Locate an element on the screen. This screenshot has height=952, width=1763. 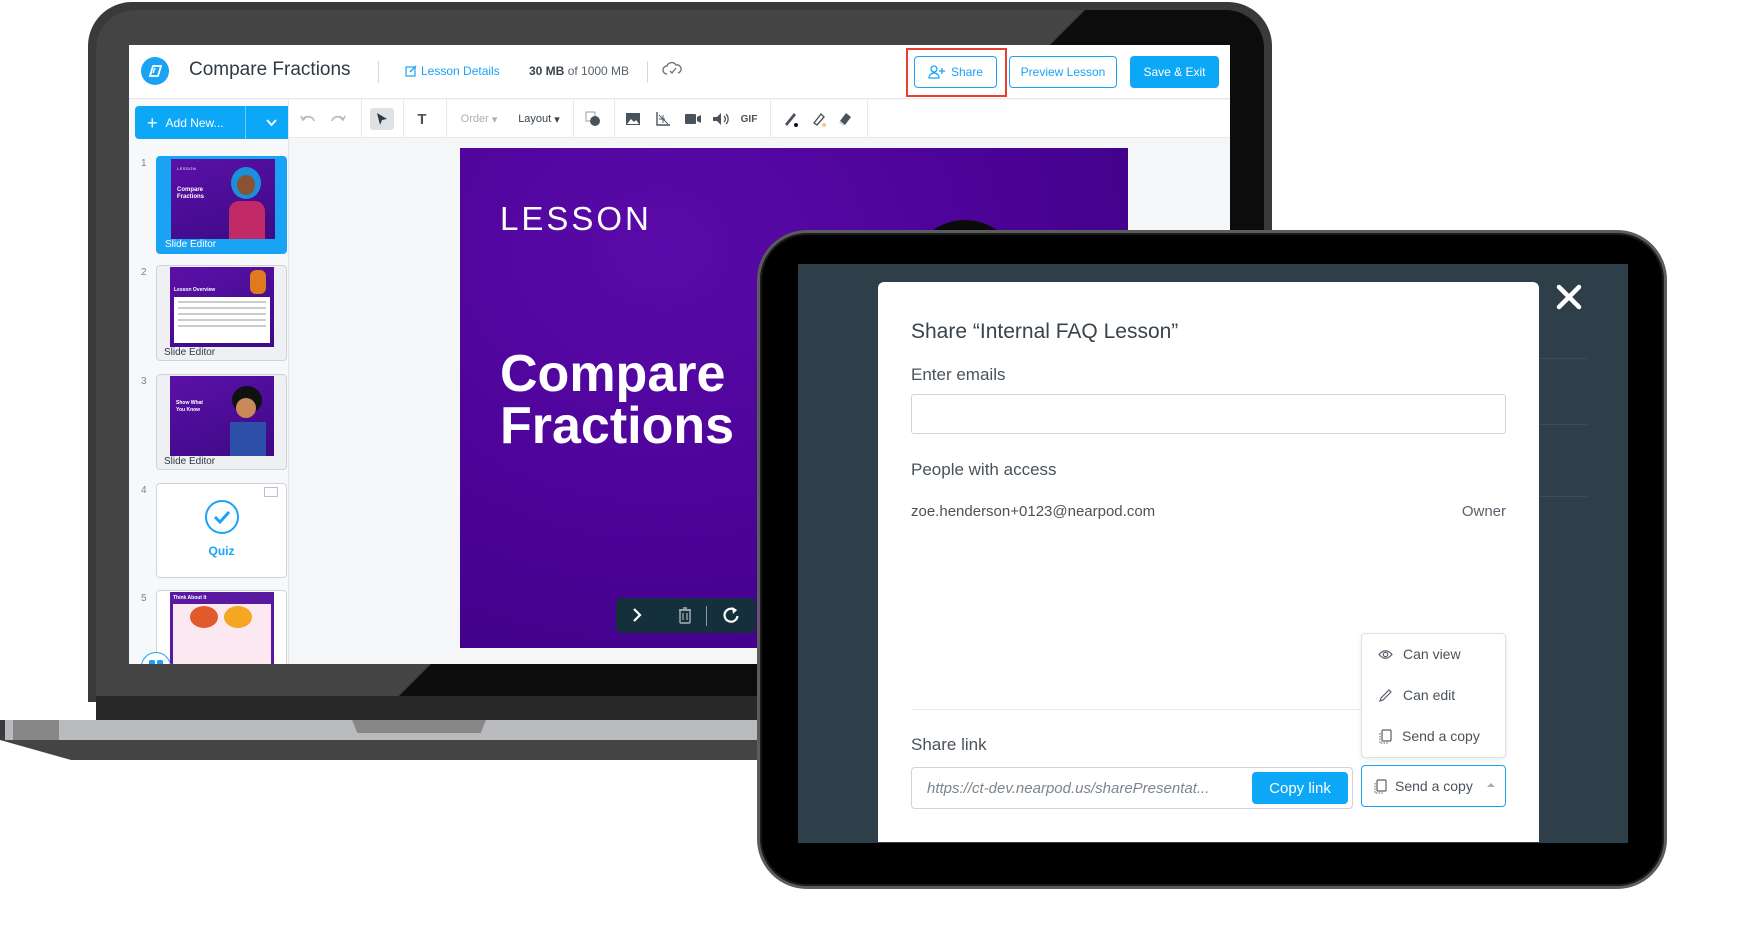
headline-line-2: Fractions is located at coordinates (617, 426).